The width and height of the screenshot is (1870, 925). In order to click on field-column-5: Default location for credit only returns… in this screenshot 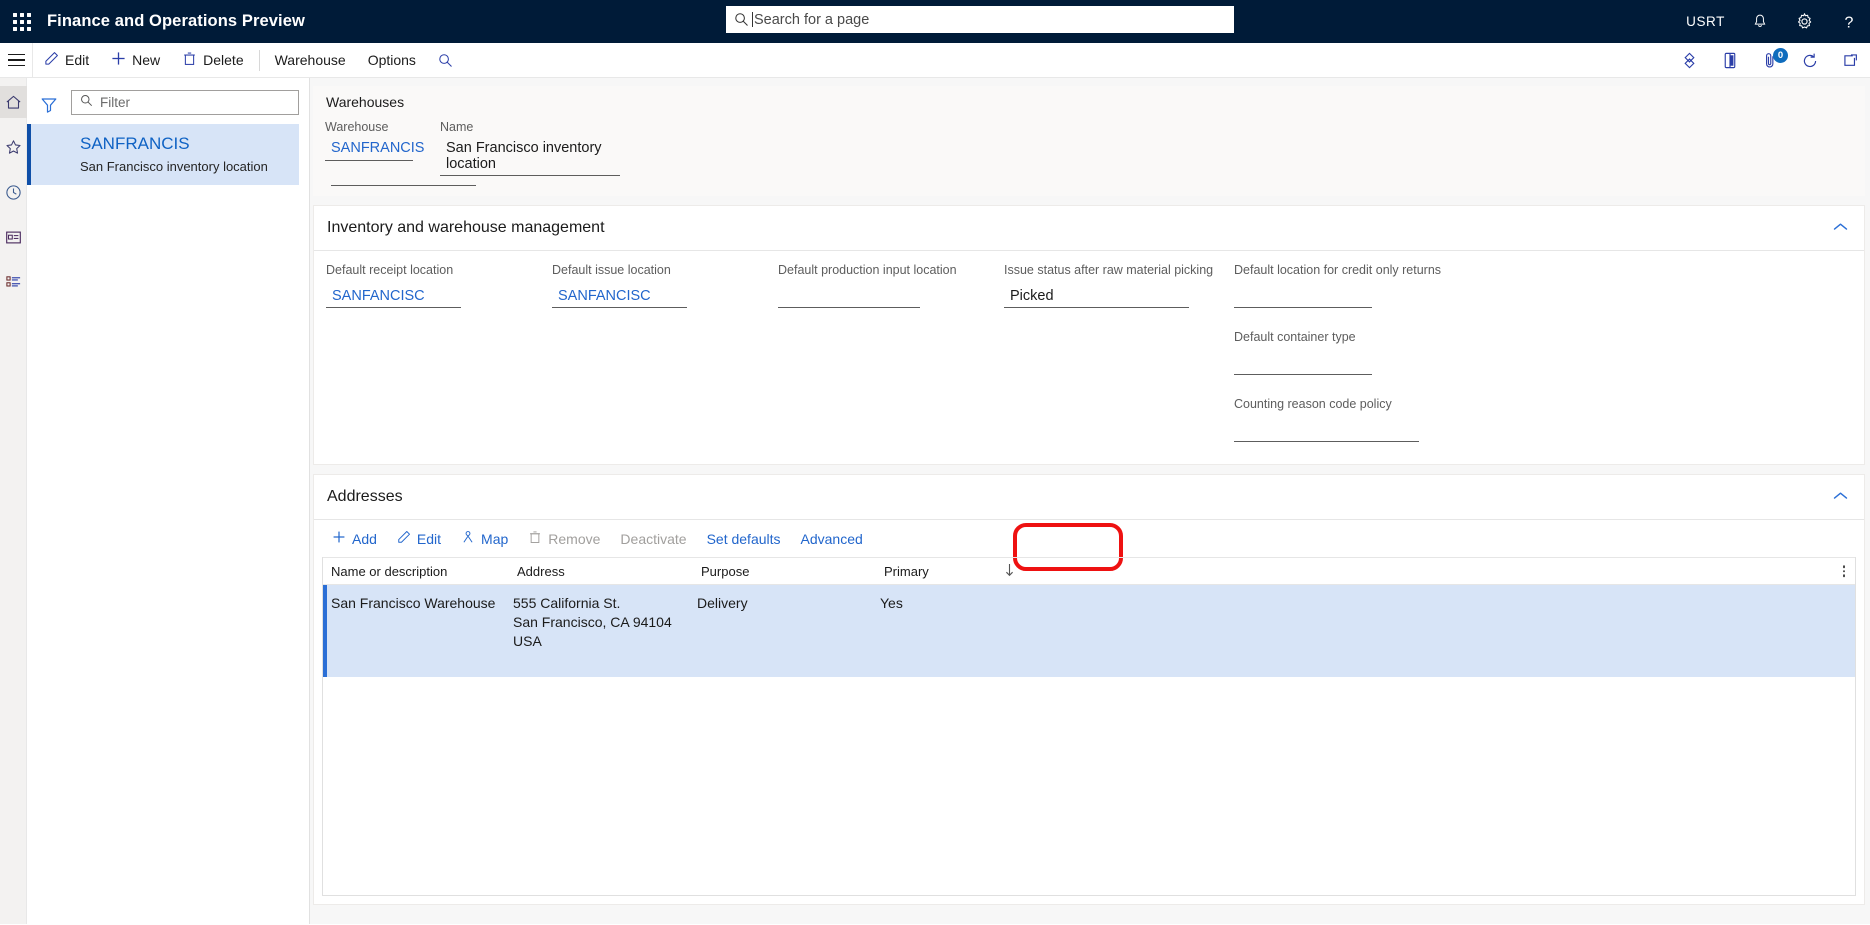, I will do `click(1349, 352)`.